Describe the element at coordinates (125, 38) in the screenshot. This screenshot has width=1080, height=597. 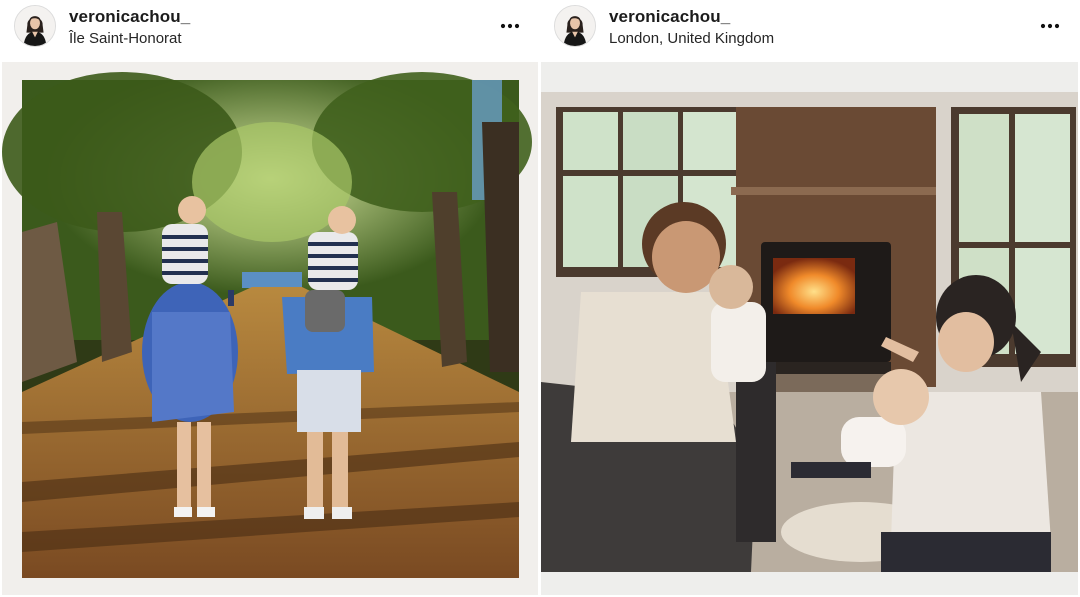
I see `location-link: Île Saint-Honorat` at that location.